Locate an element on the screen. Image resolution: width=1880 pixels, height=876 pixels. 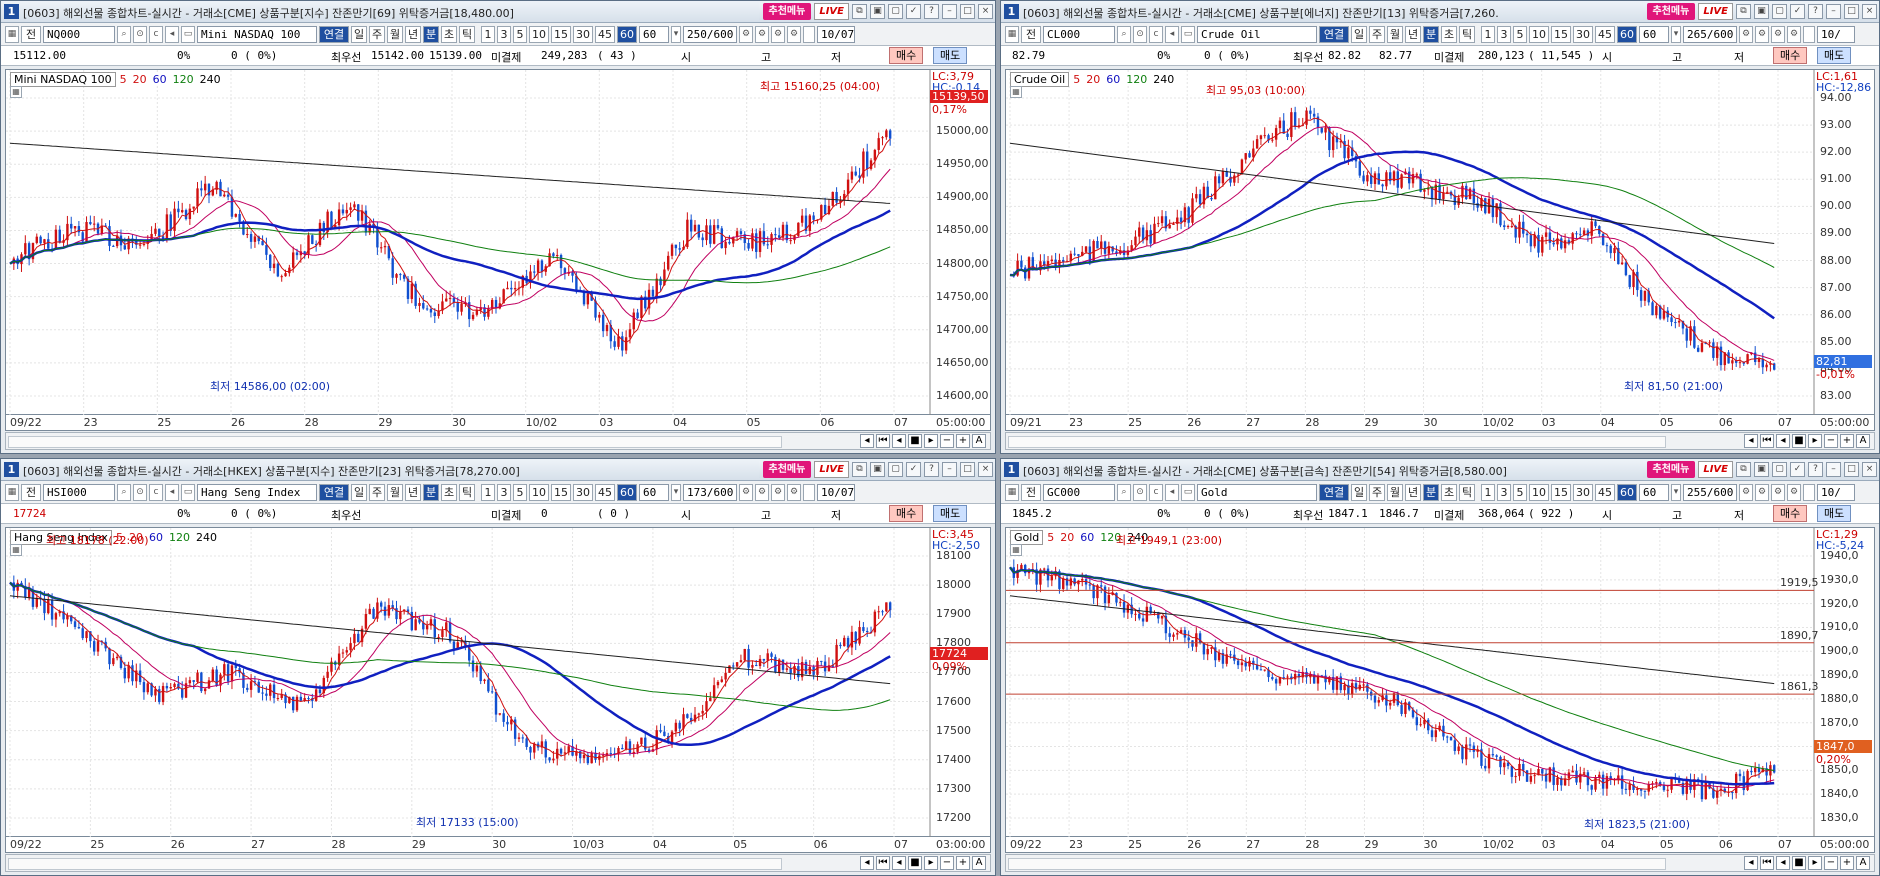
date-field: 10/07 is located at coordinates (836, 34).